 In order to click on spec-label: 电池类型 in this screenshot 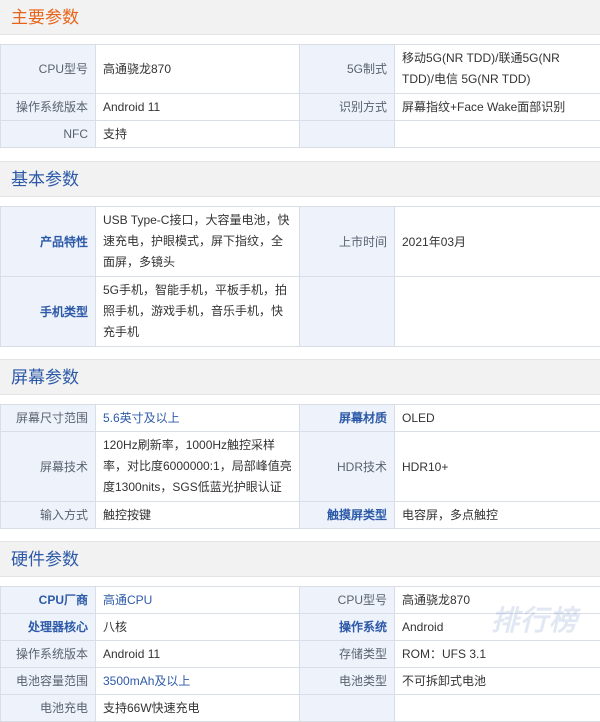, I will do `click(347, 681)`.